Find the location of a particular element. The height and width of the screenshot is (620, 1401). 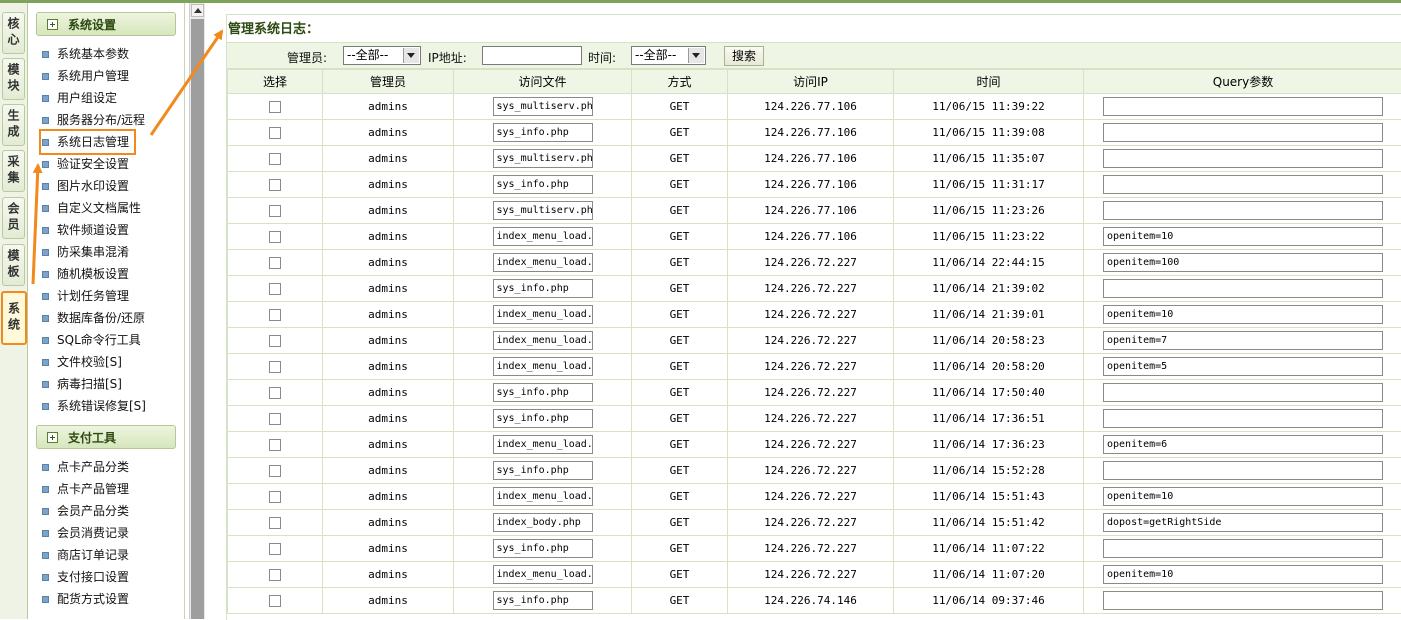

menu-item: 文件校验[S] is located at coordinates (82, 362).